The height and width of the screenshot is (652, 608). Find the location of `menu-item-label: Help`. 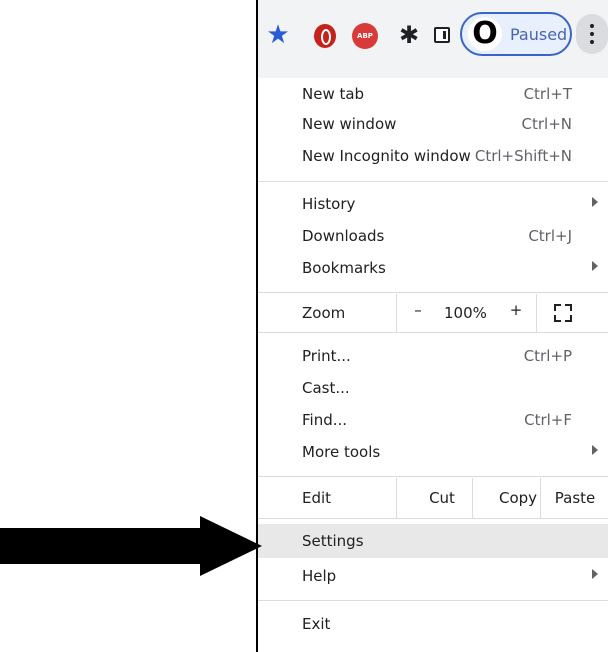

menu-item-label: Help is located at coordinates (319, 576).